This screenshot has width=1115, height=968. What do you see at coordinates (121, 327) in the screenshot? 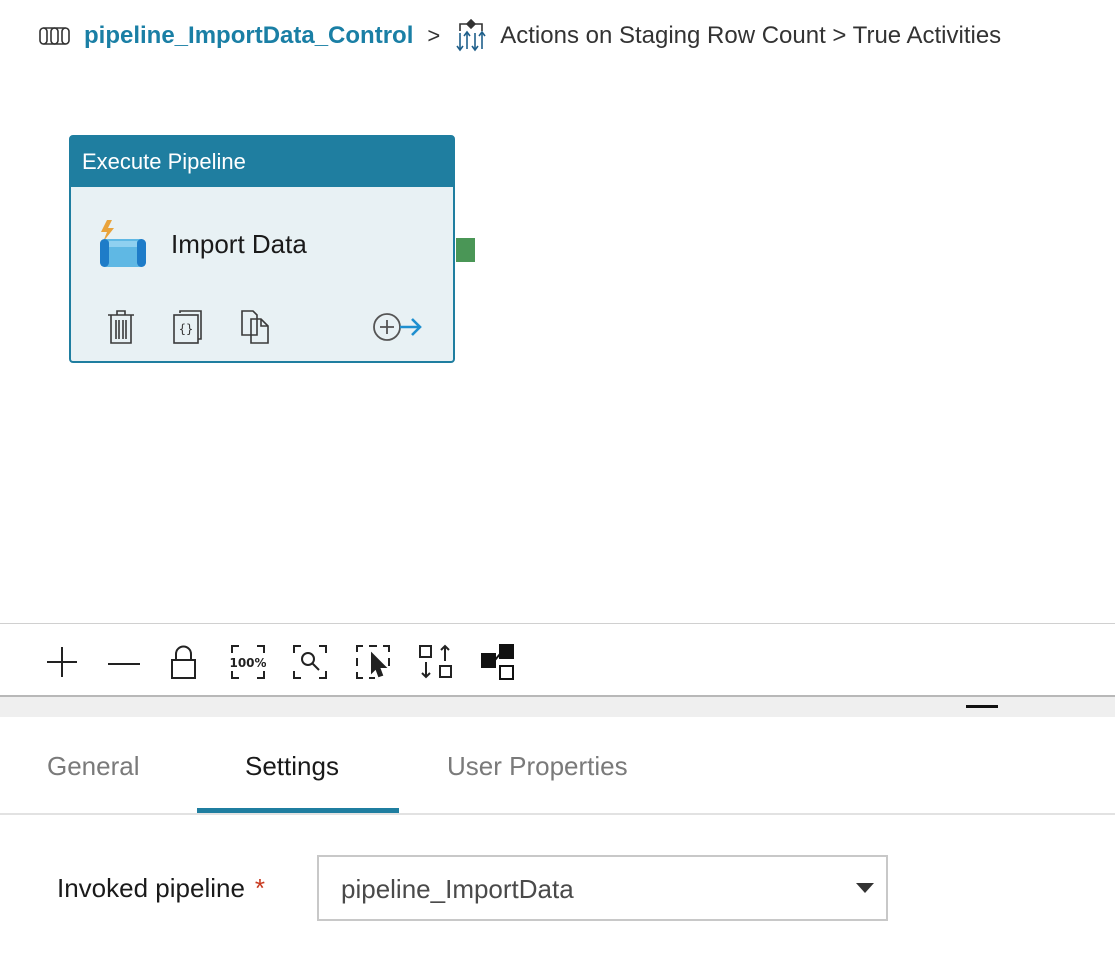
I see `delete-icon` at bounding box center [121, 327].